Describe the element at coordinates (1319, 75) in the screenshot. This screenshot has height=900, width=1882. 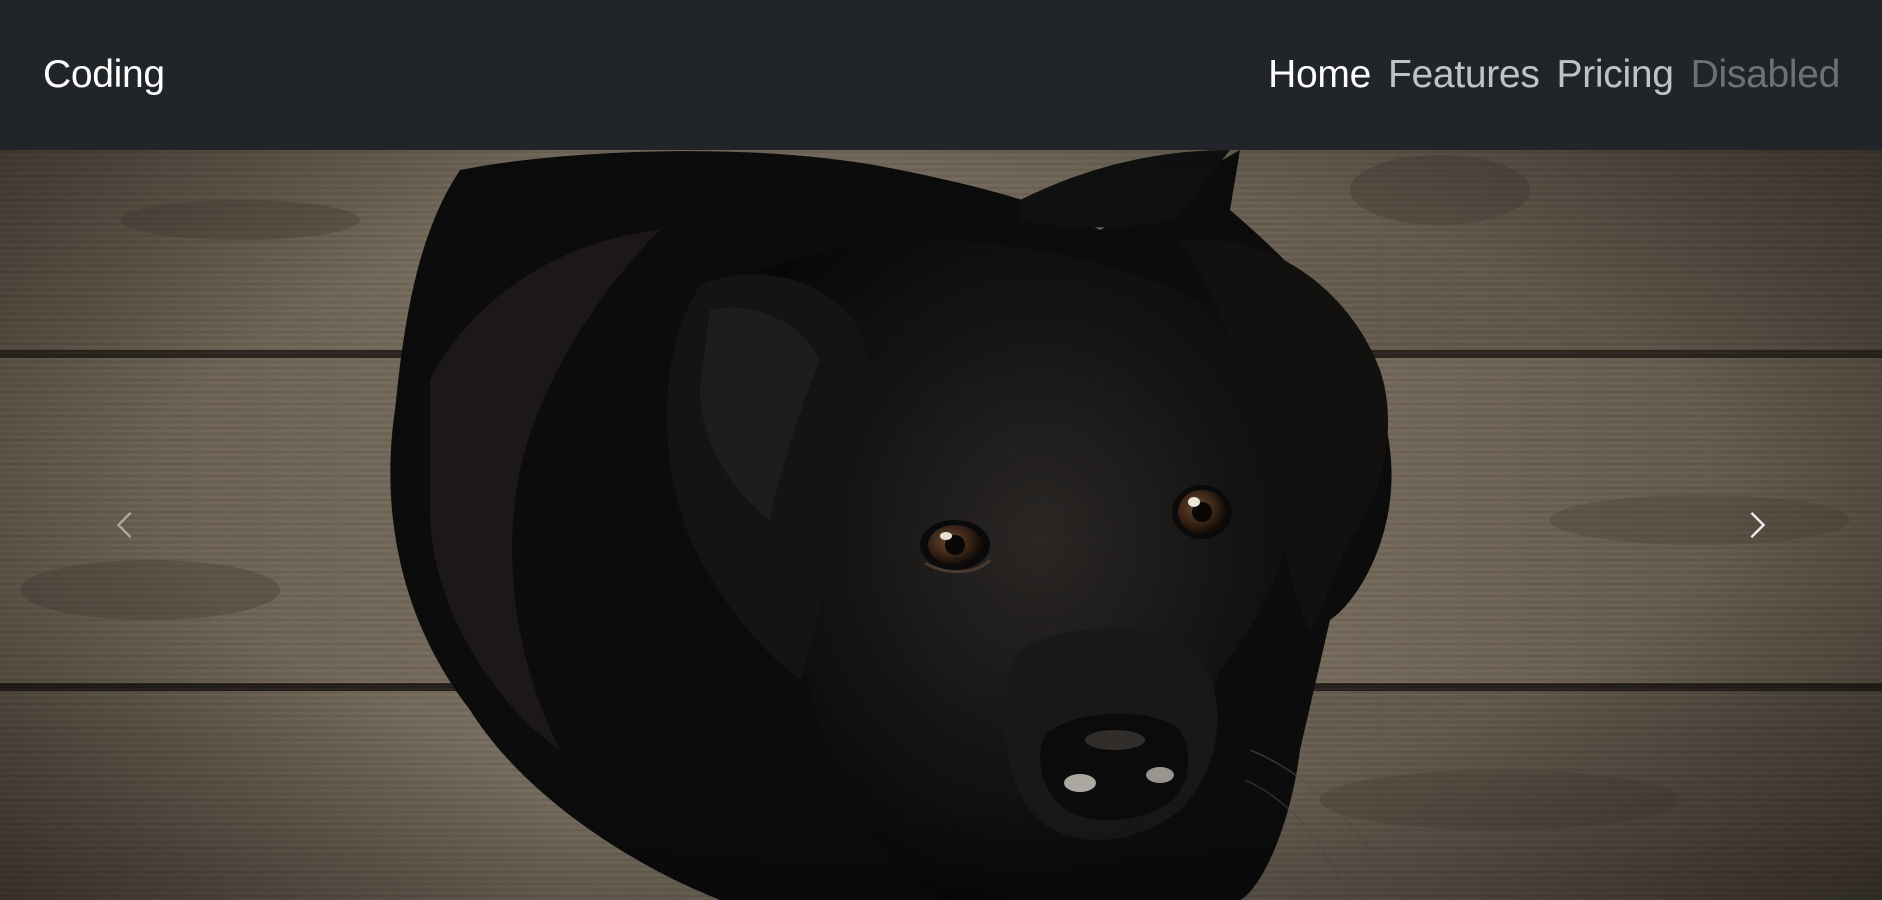
I see `nav-link-home: Home` at that location.